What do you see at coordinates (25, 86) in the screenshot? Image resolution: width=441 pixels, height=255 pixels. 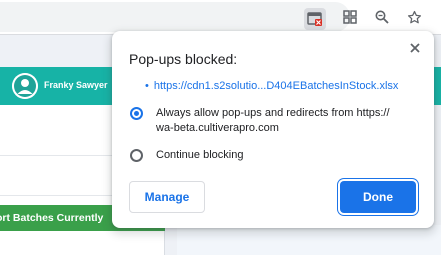 I see `avatar` at bounding box center [25, 86].